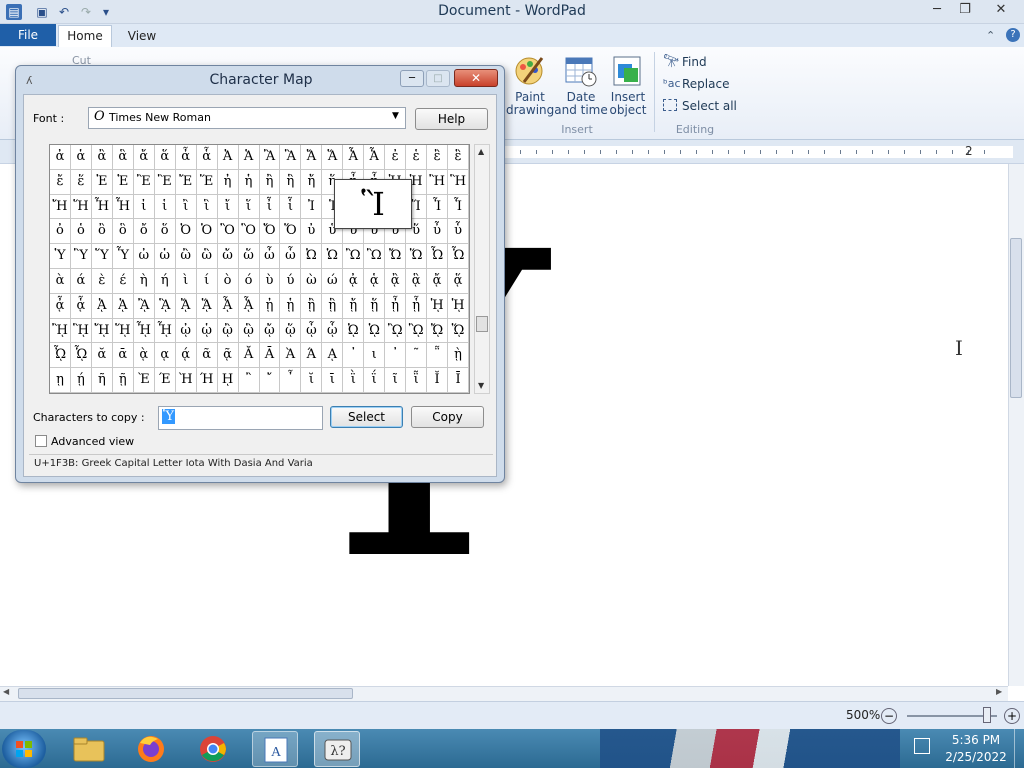 This screenshot has width=1024, height=768. Describe the element at coordinates (417, 157) in the screenshot. I see `character-cell: ἑ` at that location.